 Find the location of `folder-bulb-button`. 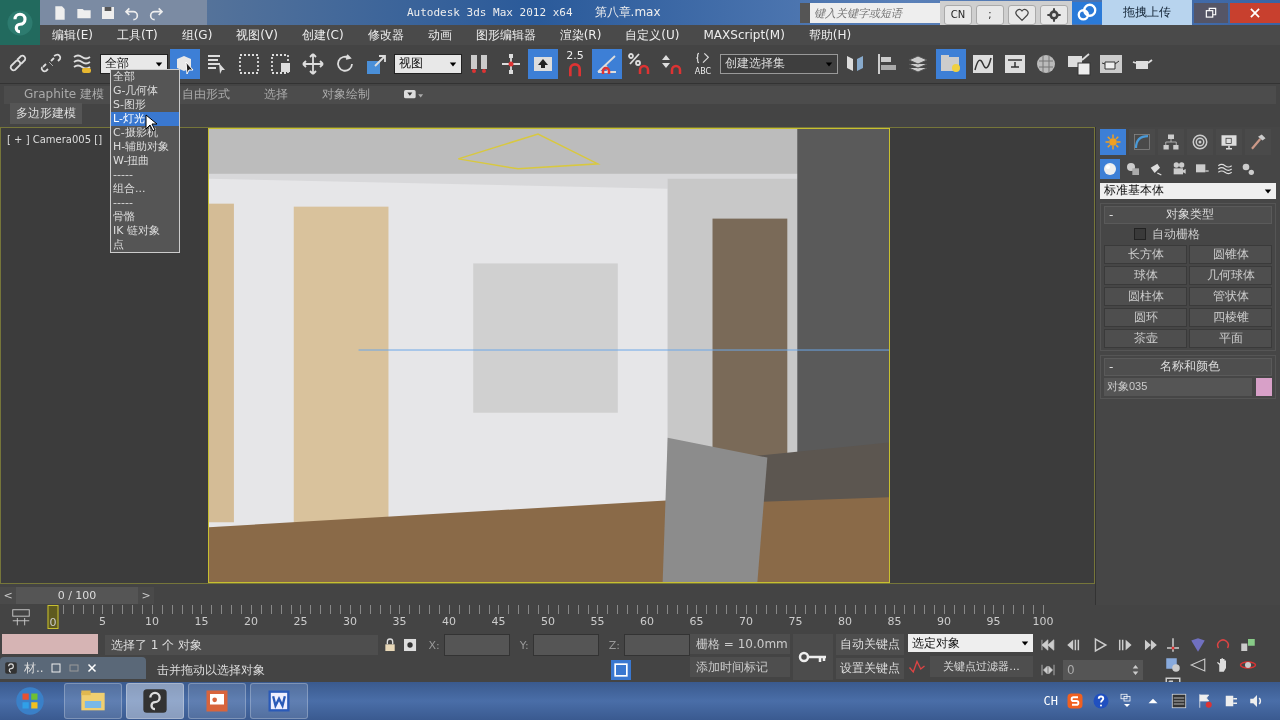

folder-bulb-button is located at coordinates (951, 63).